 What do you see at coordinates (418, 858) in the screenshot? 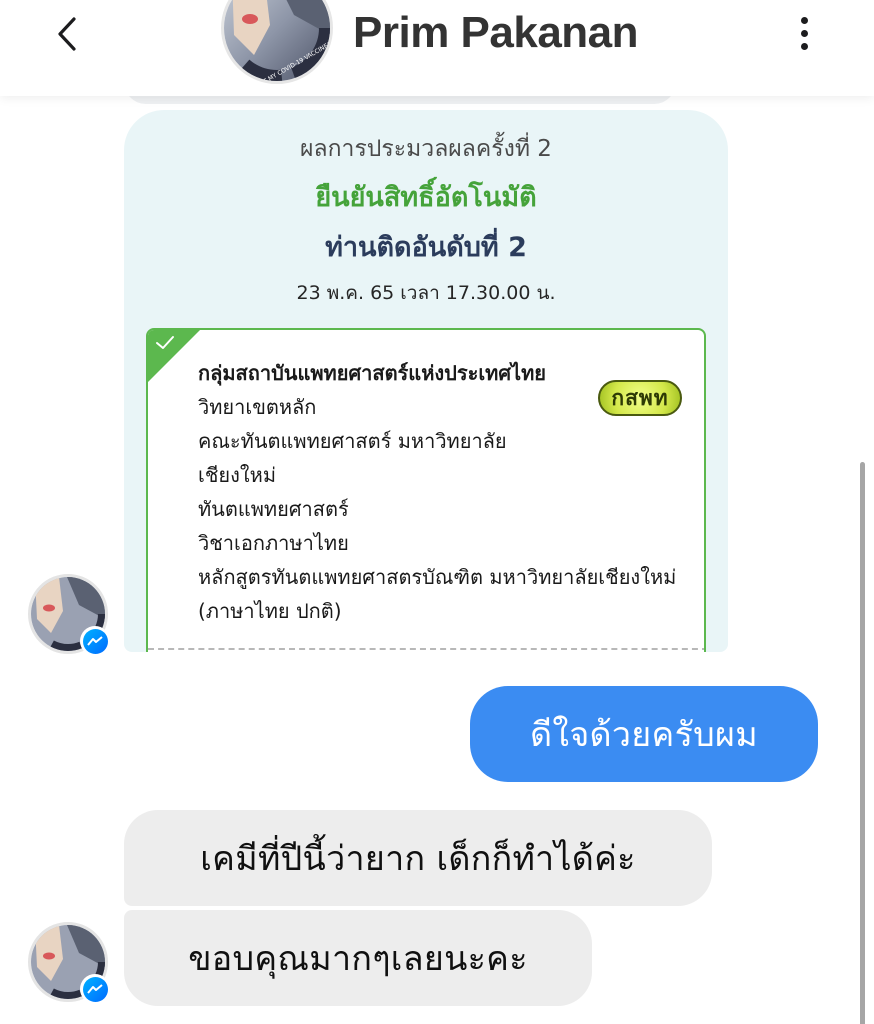
I see `received-message-bubble: เคมีที่ปีนี้ว่ายาก เด็กก็ทำได้ค่ะ` at bounding box center [418, 858].